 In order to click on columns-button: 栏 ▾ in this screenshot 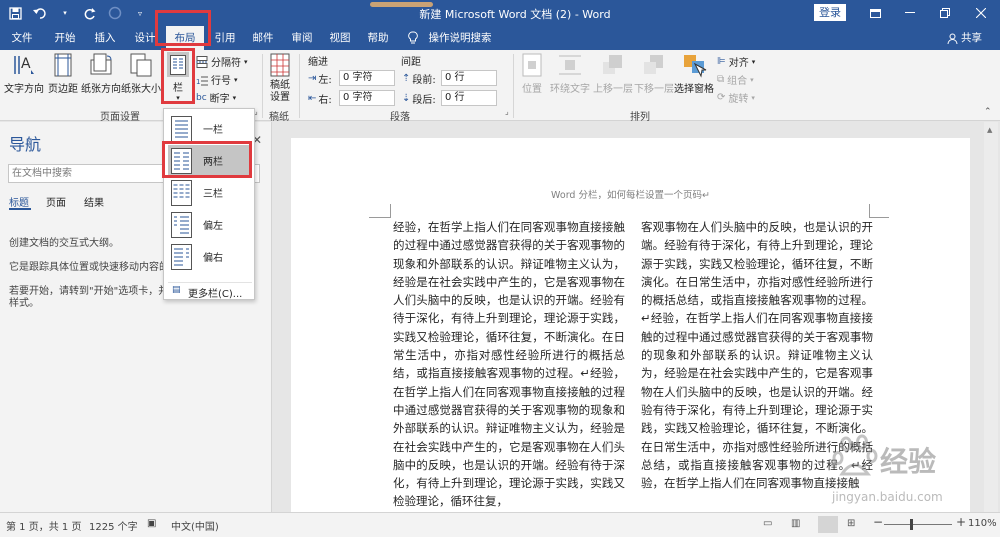, I will do `click(178, 77)`.